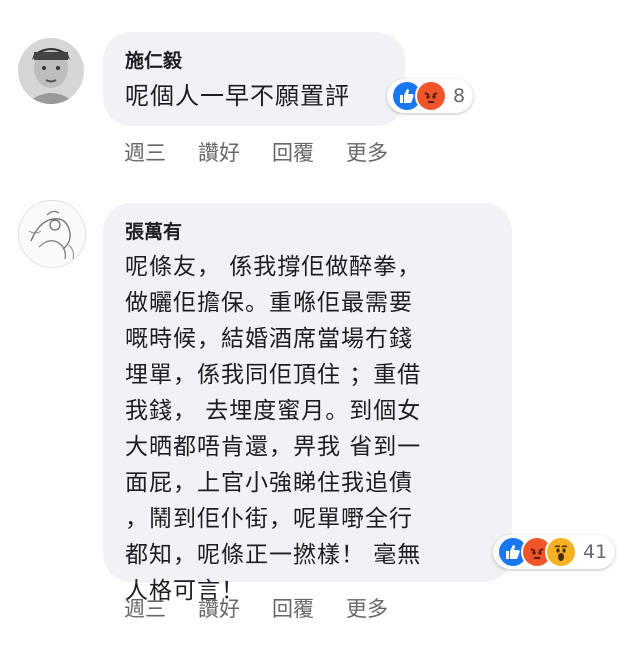 This screenshot has height=650, width=626. What do you see at coordinates (561, 552) in the screenshot?
I see `wow-icon` at bounding box center [561, 552].